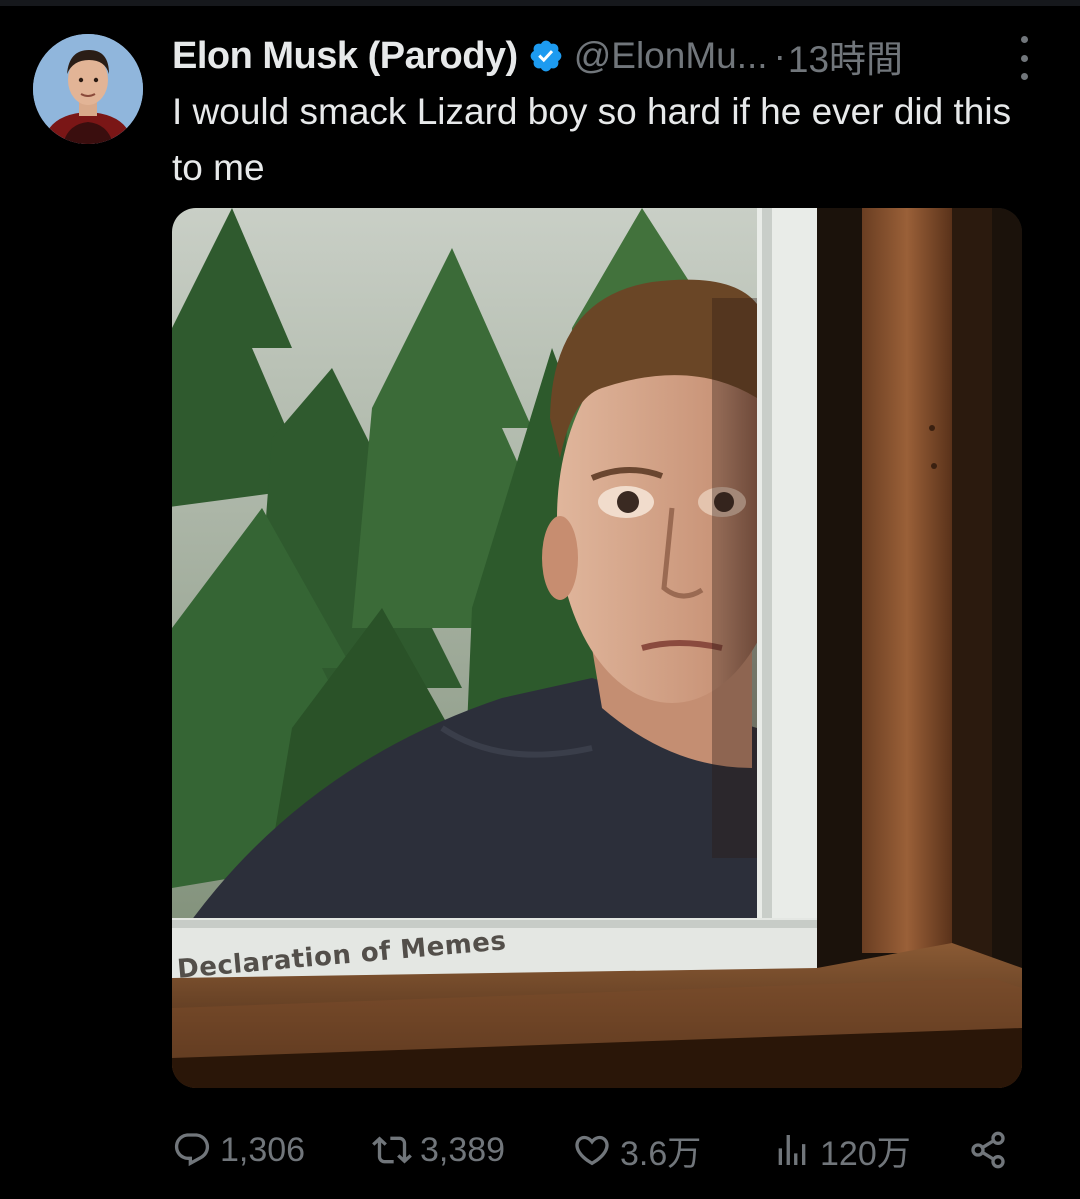  What do you see at coordinates (845, 56) in the screenshot?
I see `timestamp: 13時間` at bounding box center [845, 56].